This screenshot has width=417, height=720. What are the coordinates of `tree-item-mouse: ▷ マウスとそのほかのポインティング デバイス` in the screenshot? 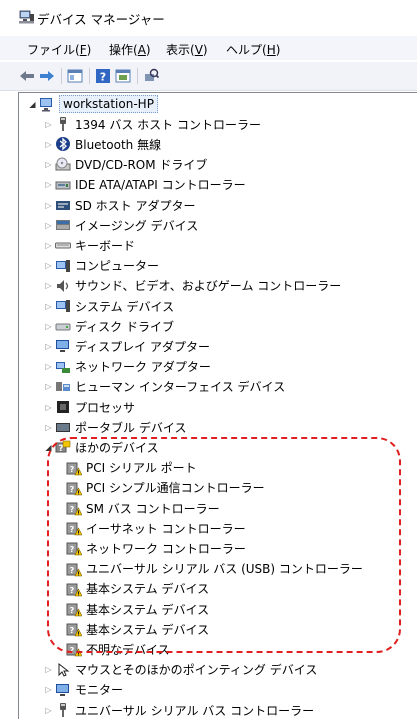 It's located at (180, 670).